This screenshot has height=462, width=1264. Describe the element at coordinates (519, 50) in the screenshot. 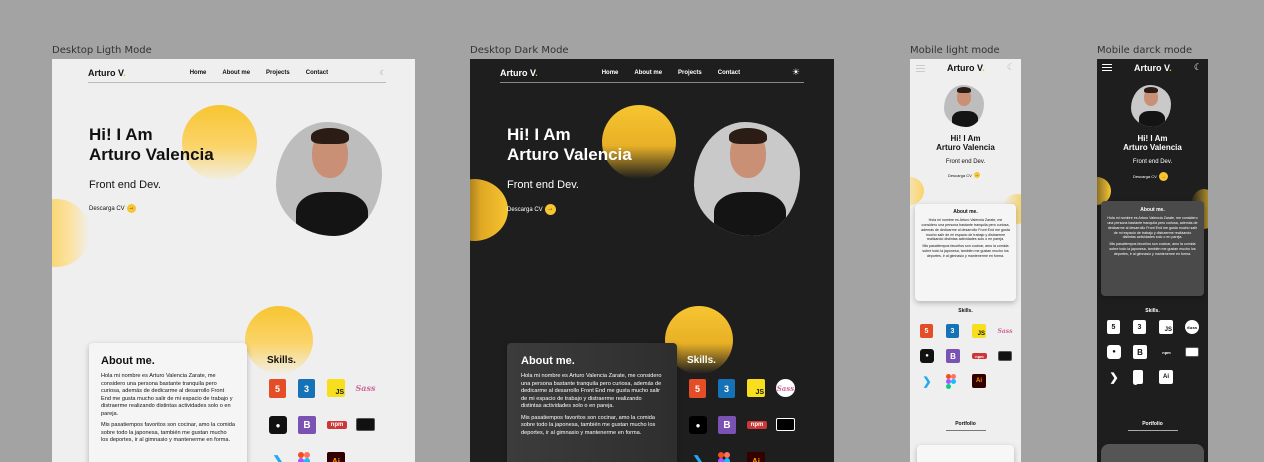

I see `frame-label-desktop-dark: Desktop Dark Mode` at that location.